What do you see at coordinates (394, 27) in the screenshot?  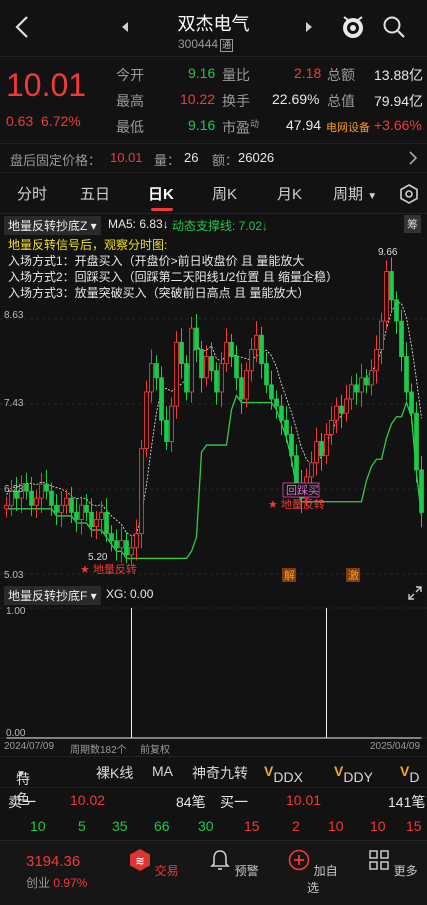 I see `search-icon` at bounding box center [394, 27].